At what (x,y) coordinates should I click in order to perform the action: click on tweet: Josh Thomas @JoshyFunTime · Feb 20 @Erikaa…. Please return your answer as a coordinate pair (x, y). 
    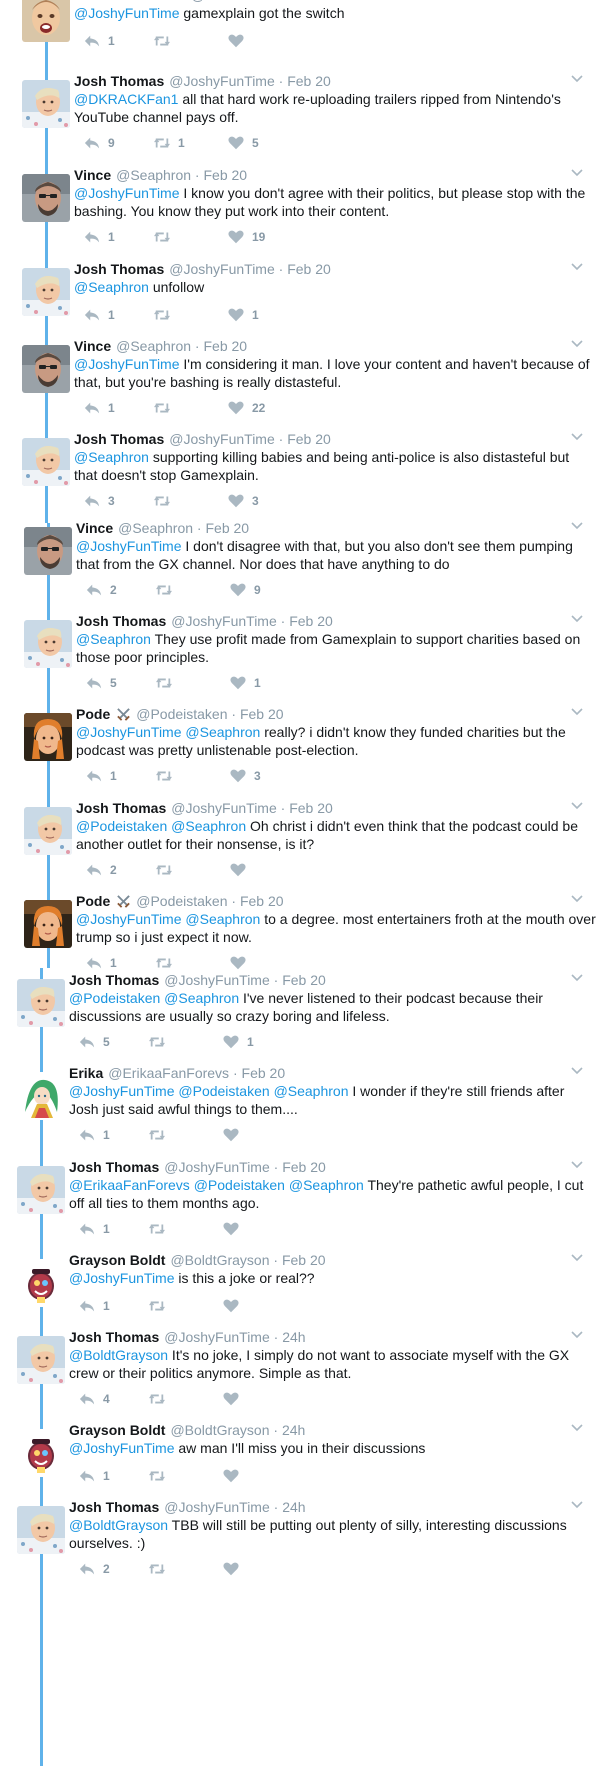
    Looking at the image, I should click on (302, 1208).